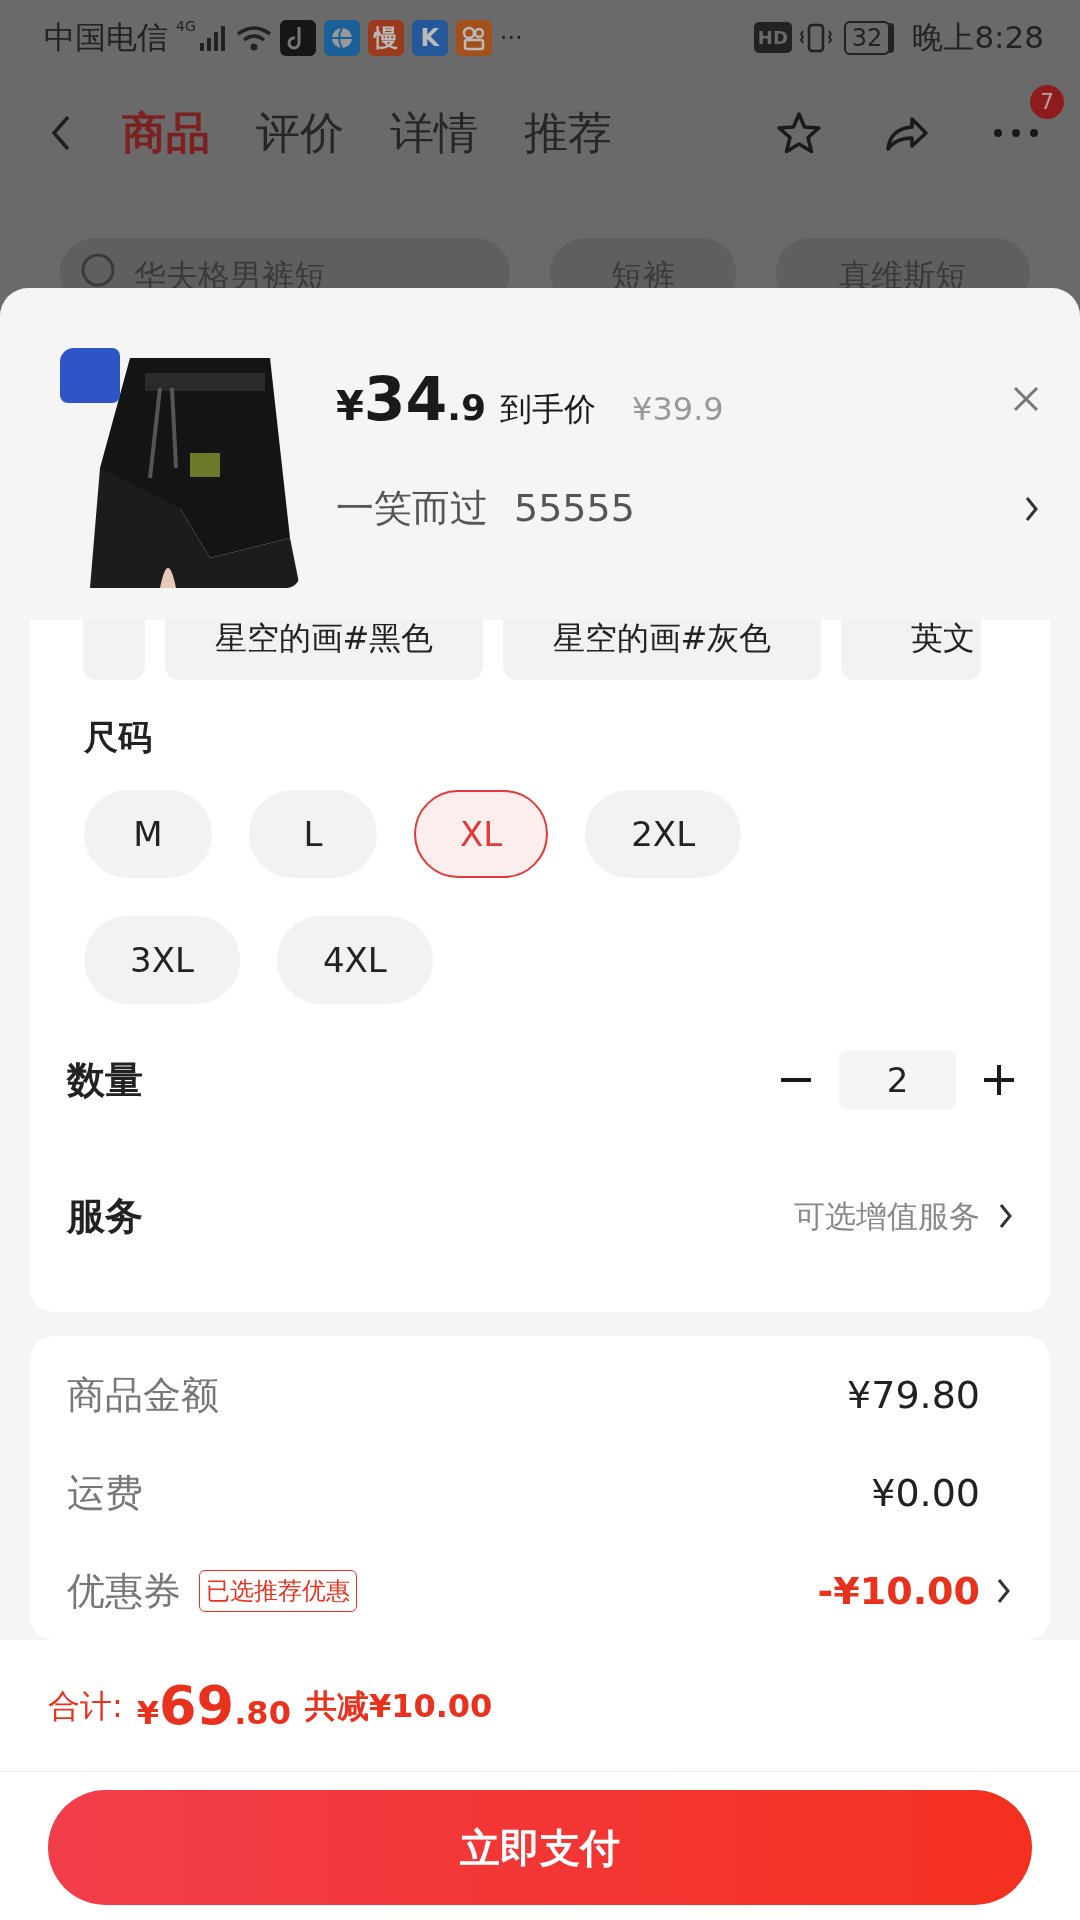 The width and height of the screenshot is (1080, 1920). I want to click on color-chip: 英文, so click(911, 650).